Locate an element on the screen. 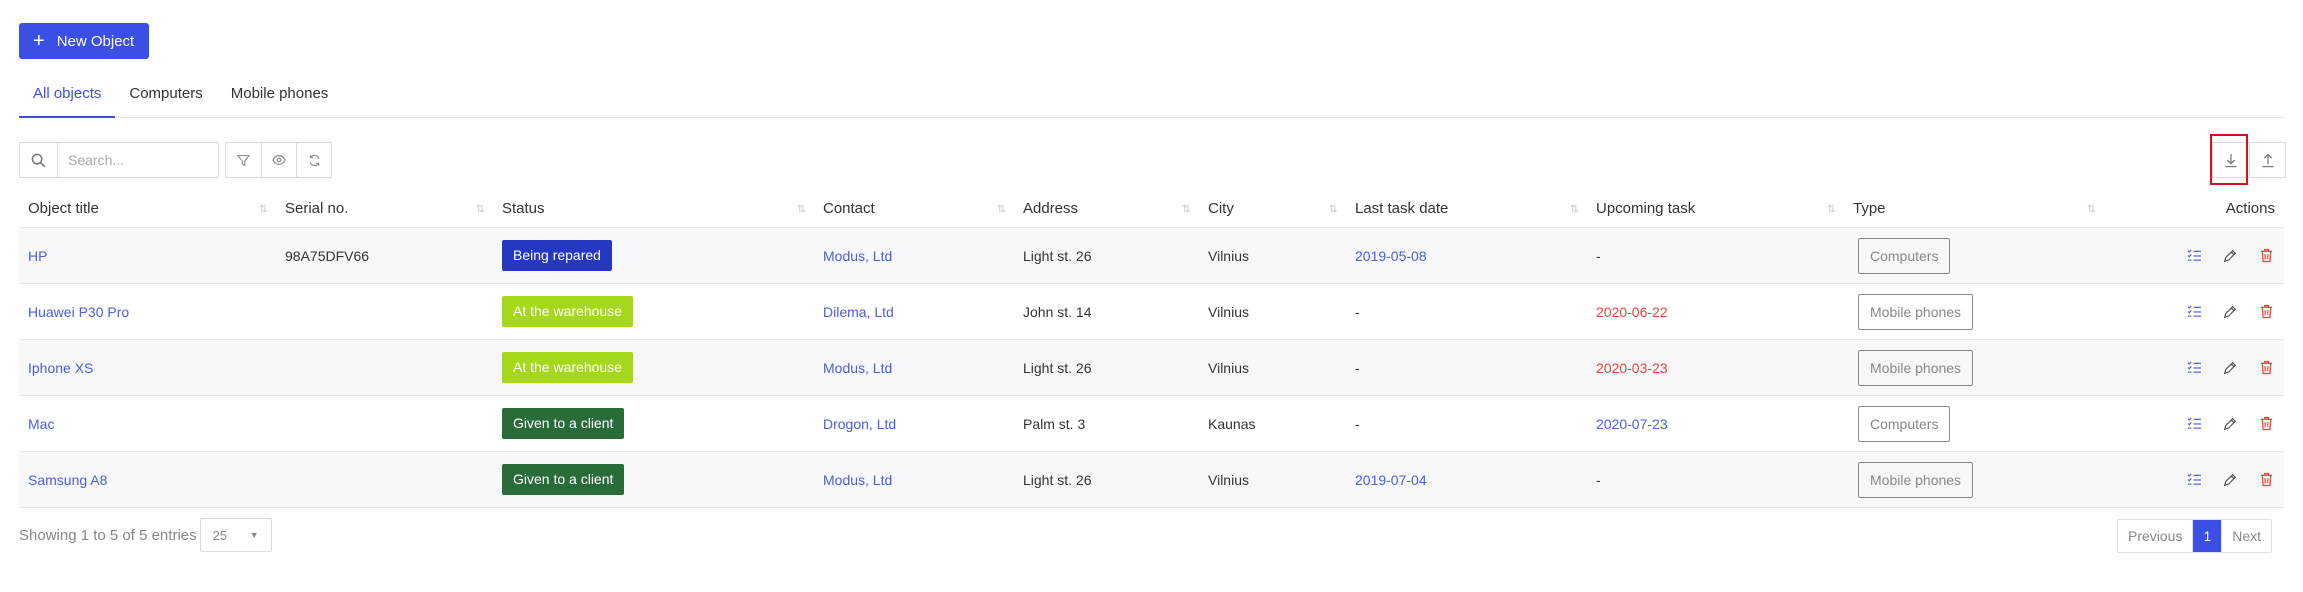 Image resolution: width=2303 pixels, height=592 pixels. object-title-link: Huawei P30 Pro is located at coordinates (78, 312).